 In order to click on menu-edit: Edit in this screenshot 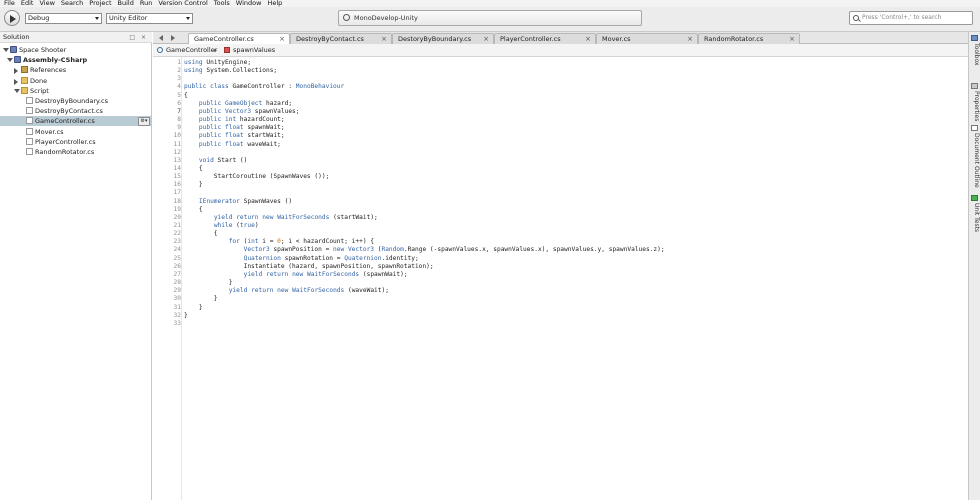, I will do `click(27, 3)`.